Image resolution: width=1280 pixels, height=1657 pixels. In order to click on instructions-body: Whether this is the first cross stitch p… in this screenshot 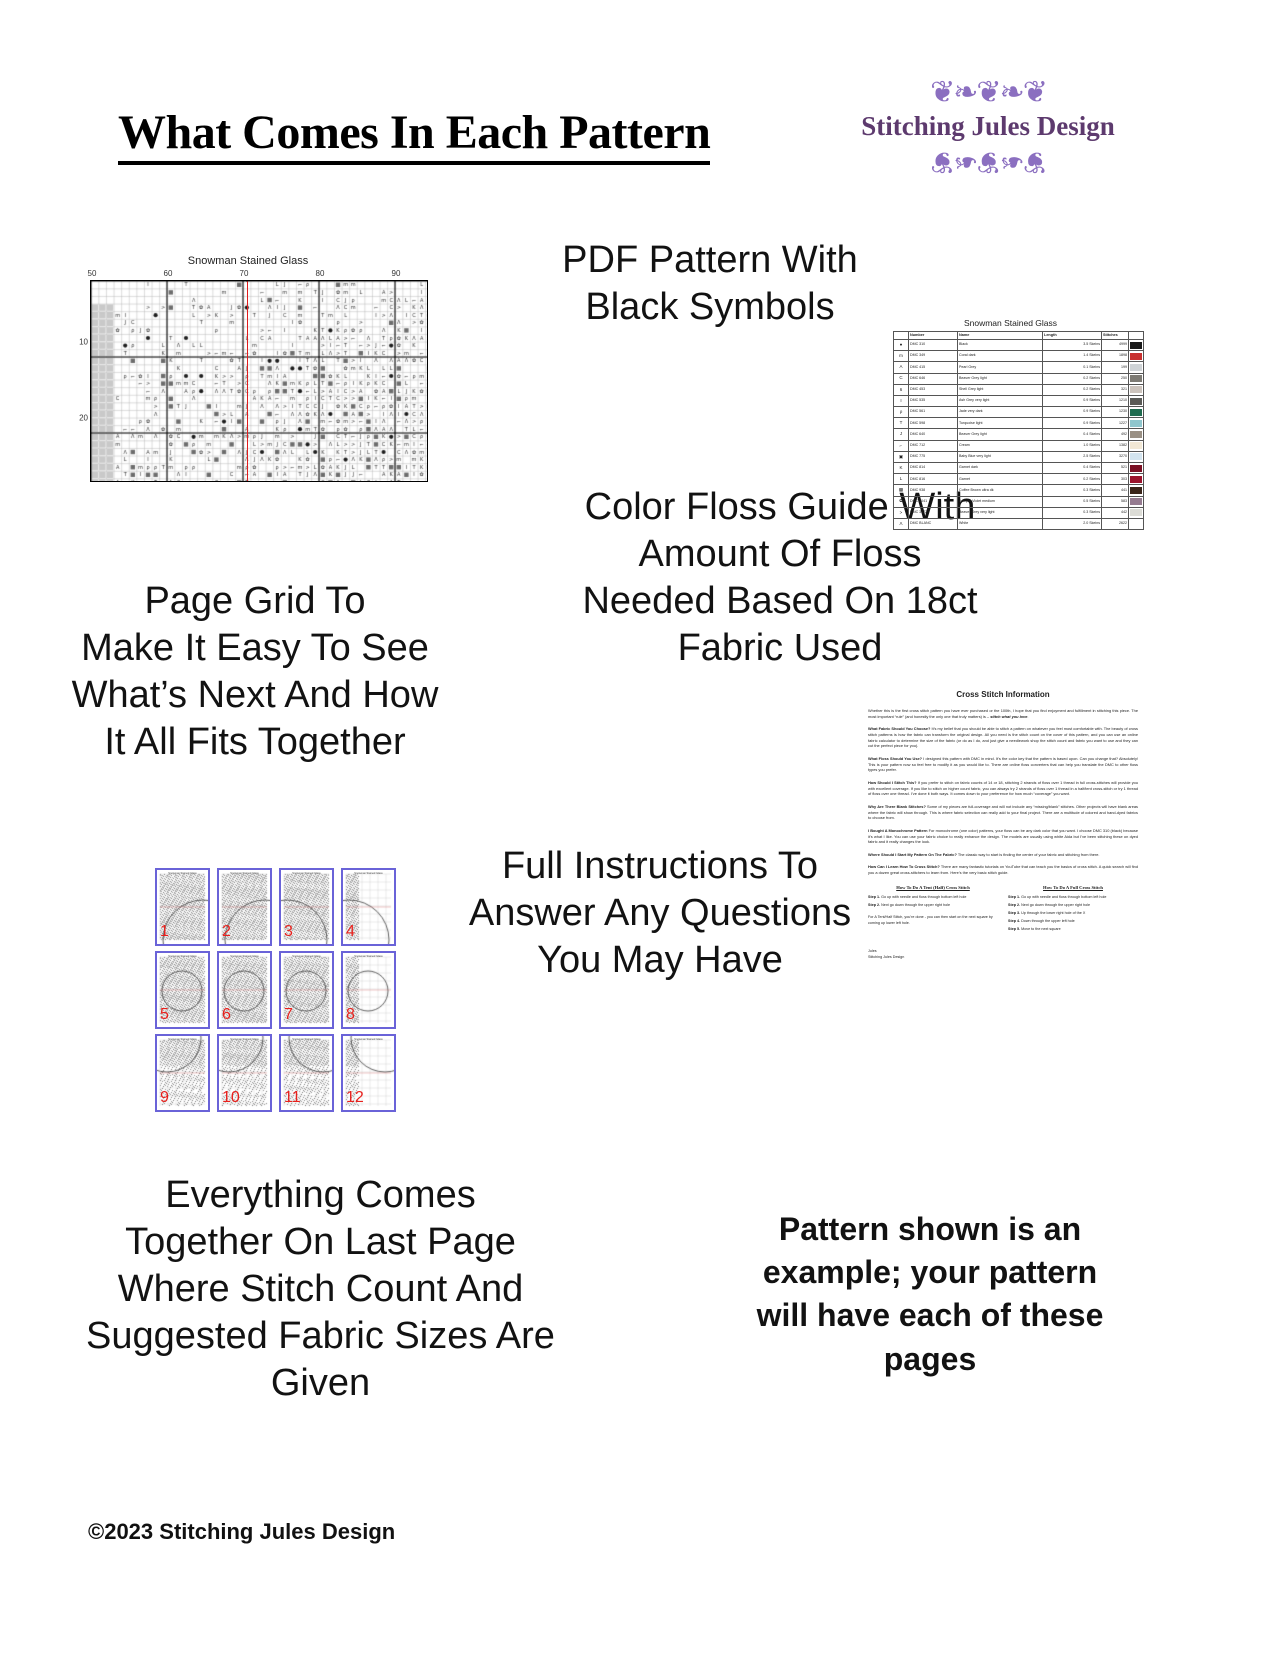, I will do `click(1003, 792)`.